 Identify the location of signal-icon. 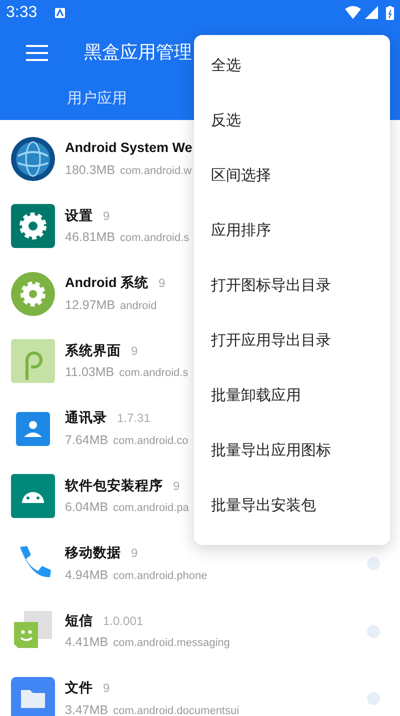
(371, 12).